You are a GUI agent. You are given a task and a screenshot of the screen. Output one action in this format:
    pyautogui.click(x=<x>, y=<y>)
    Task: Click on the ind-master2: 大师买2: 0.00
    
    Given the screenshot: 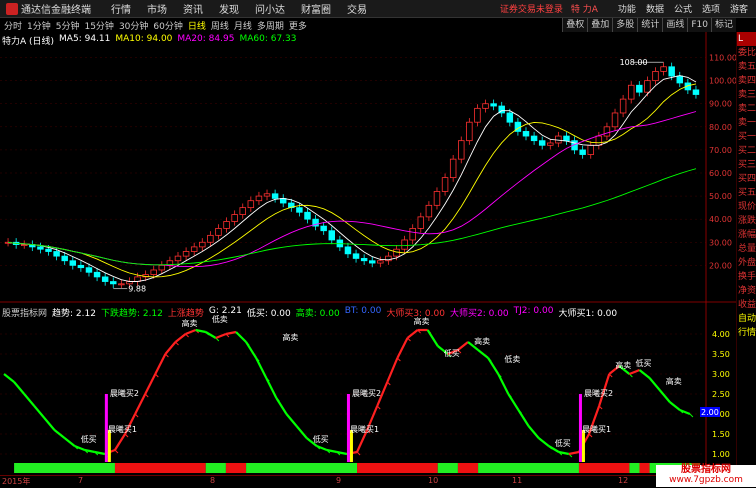 What is the action you would take?
    pyautogui.click(x=479, y=314)
    